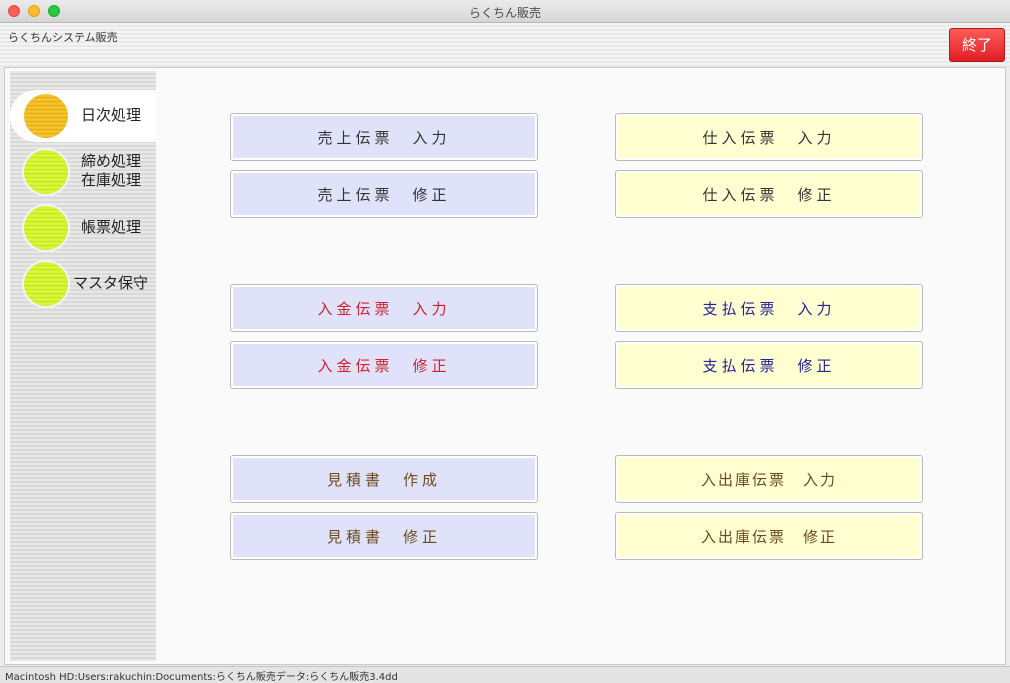 The width and height of the screenshot is (1010, 683). What do you see at coordinates (977, 45) in the screenshot?
I see `quit-button: 終了` at bounding box center [977, 45].